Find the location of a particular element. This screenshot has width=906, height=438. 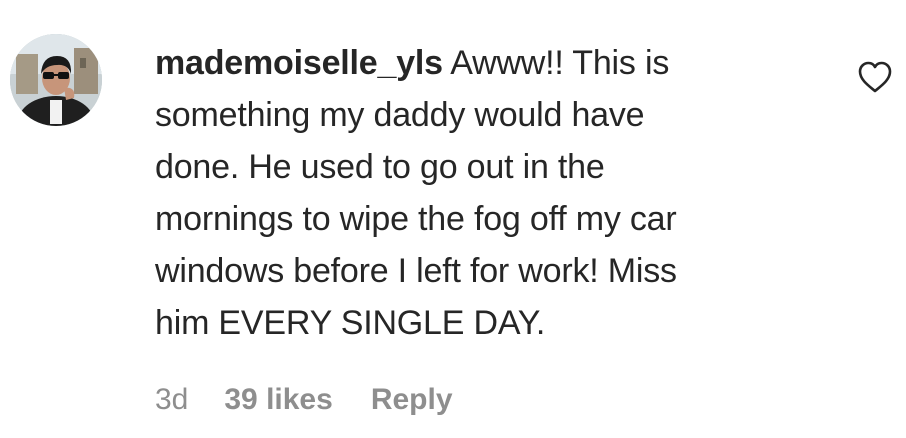

avatar-photo is located at coordinates (56, 80).